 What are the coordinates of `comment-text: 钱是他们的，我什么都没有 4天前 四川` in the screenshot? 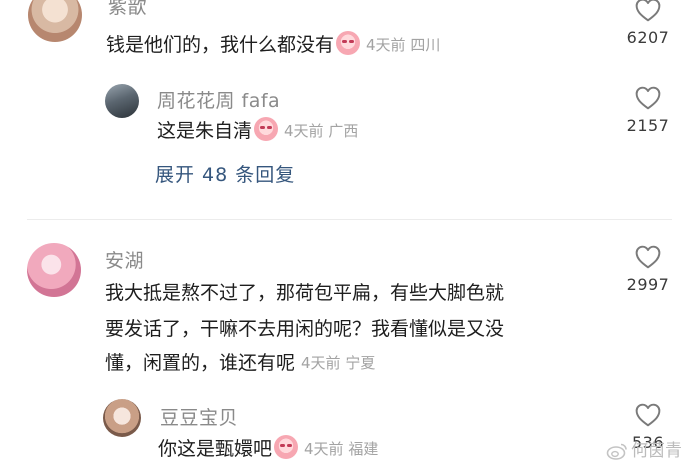 It's located at (273, 45).